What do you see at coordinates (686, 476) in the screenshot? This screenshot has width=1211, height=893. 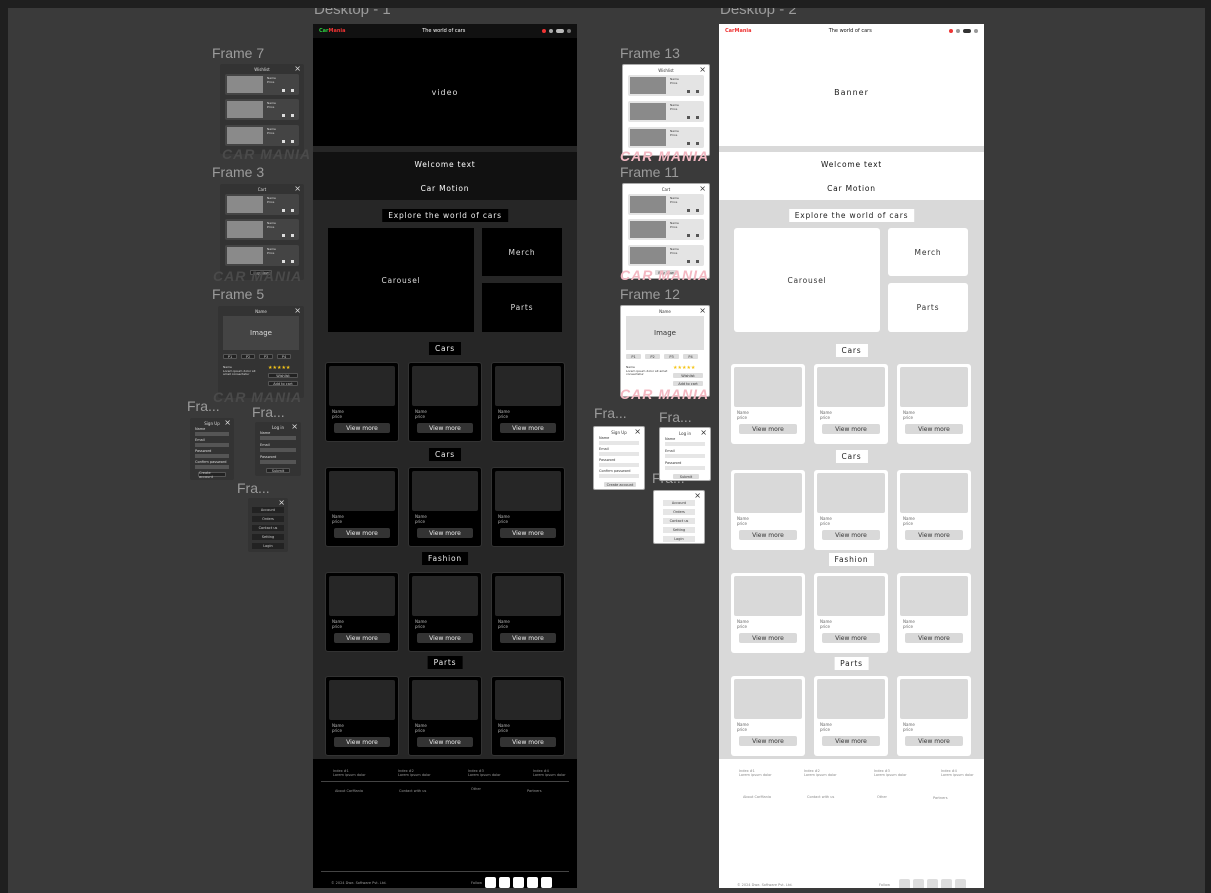 I see `submit-button: Submit` at bounding box center [686, 476].